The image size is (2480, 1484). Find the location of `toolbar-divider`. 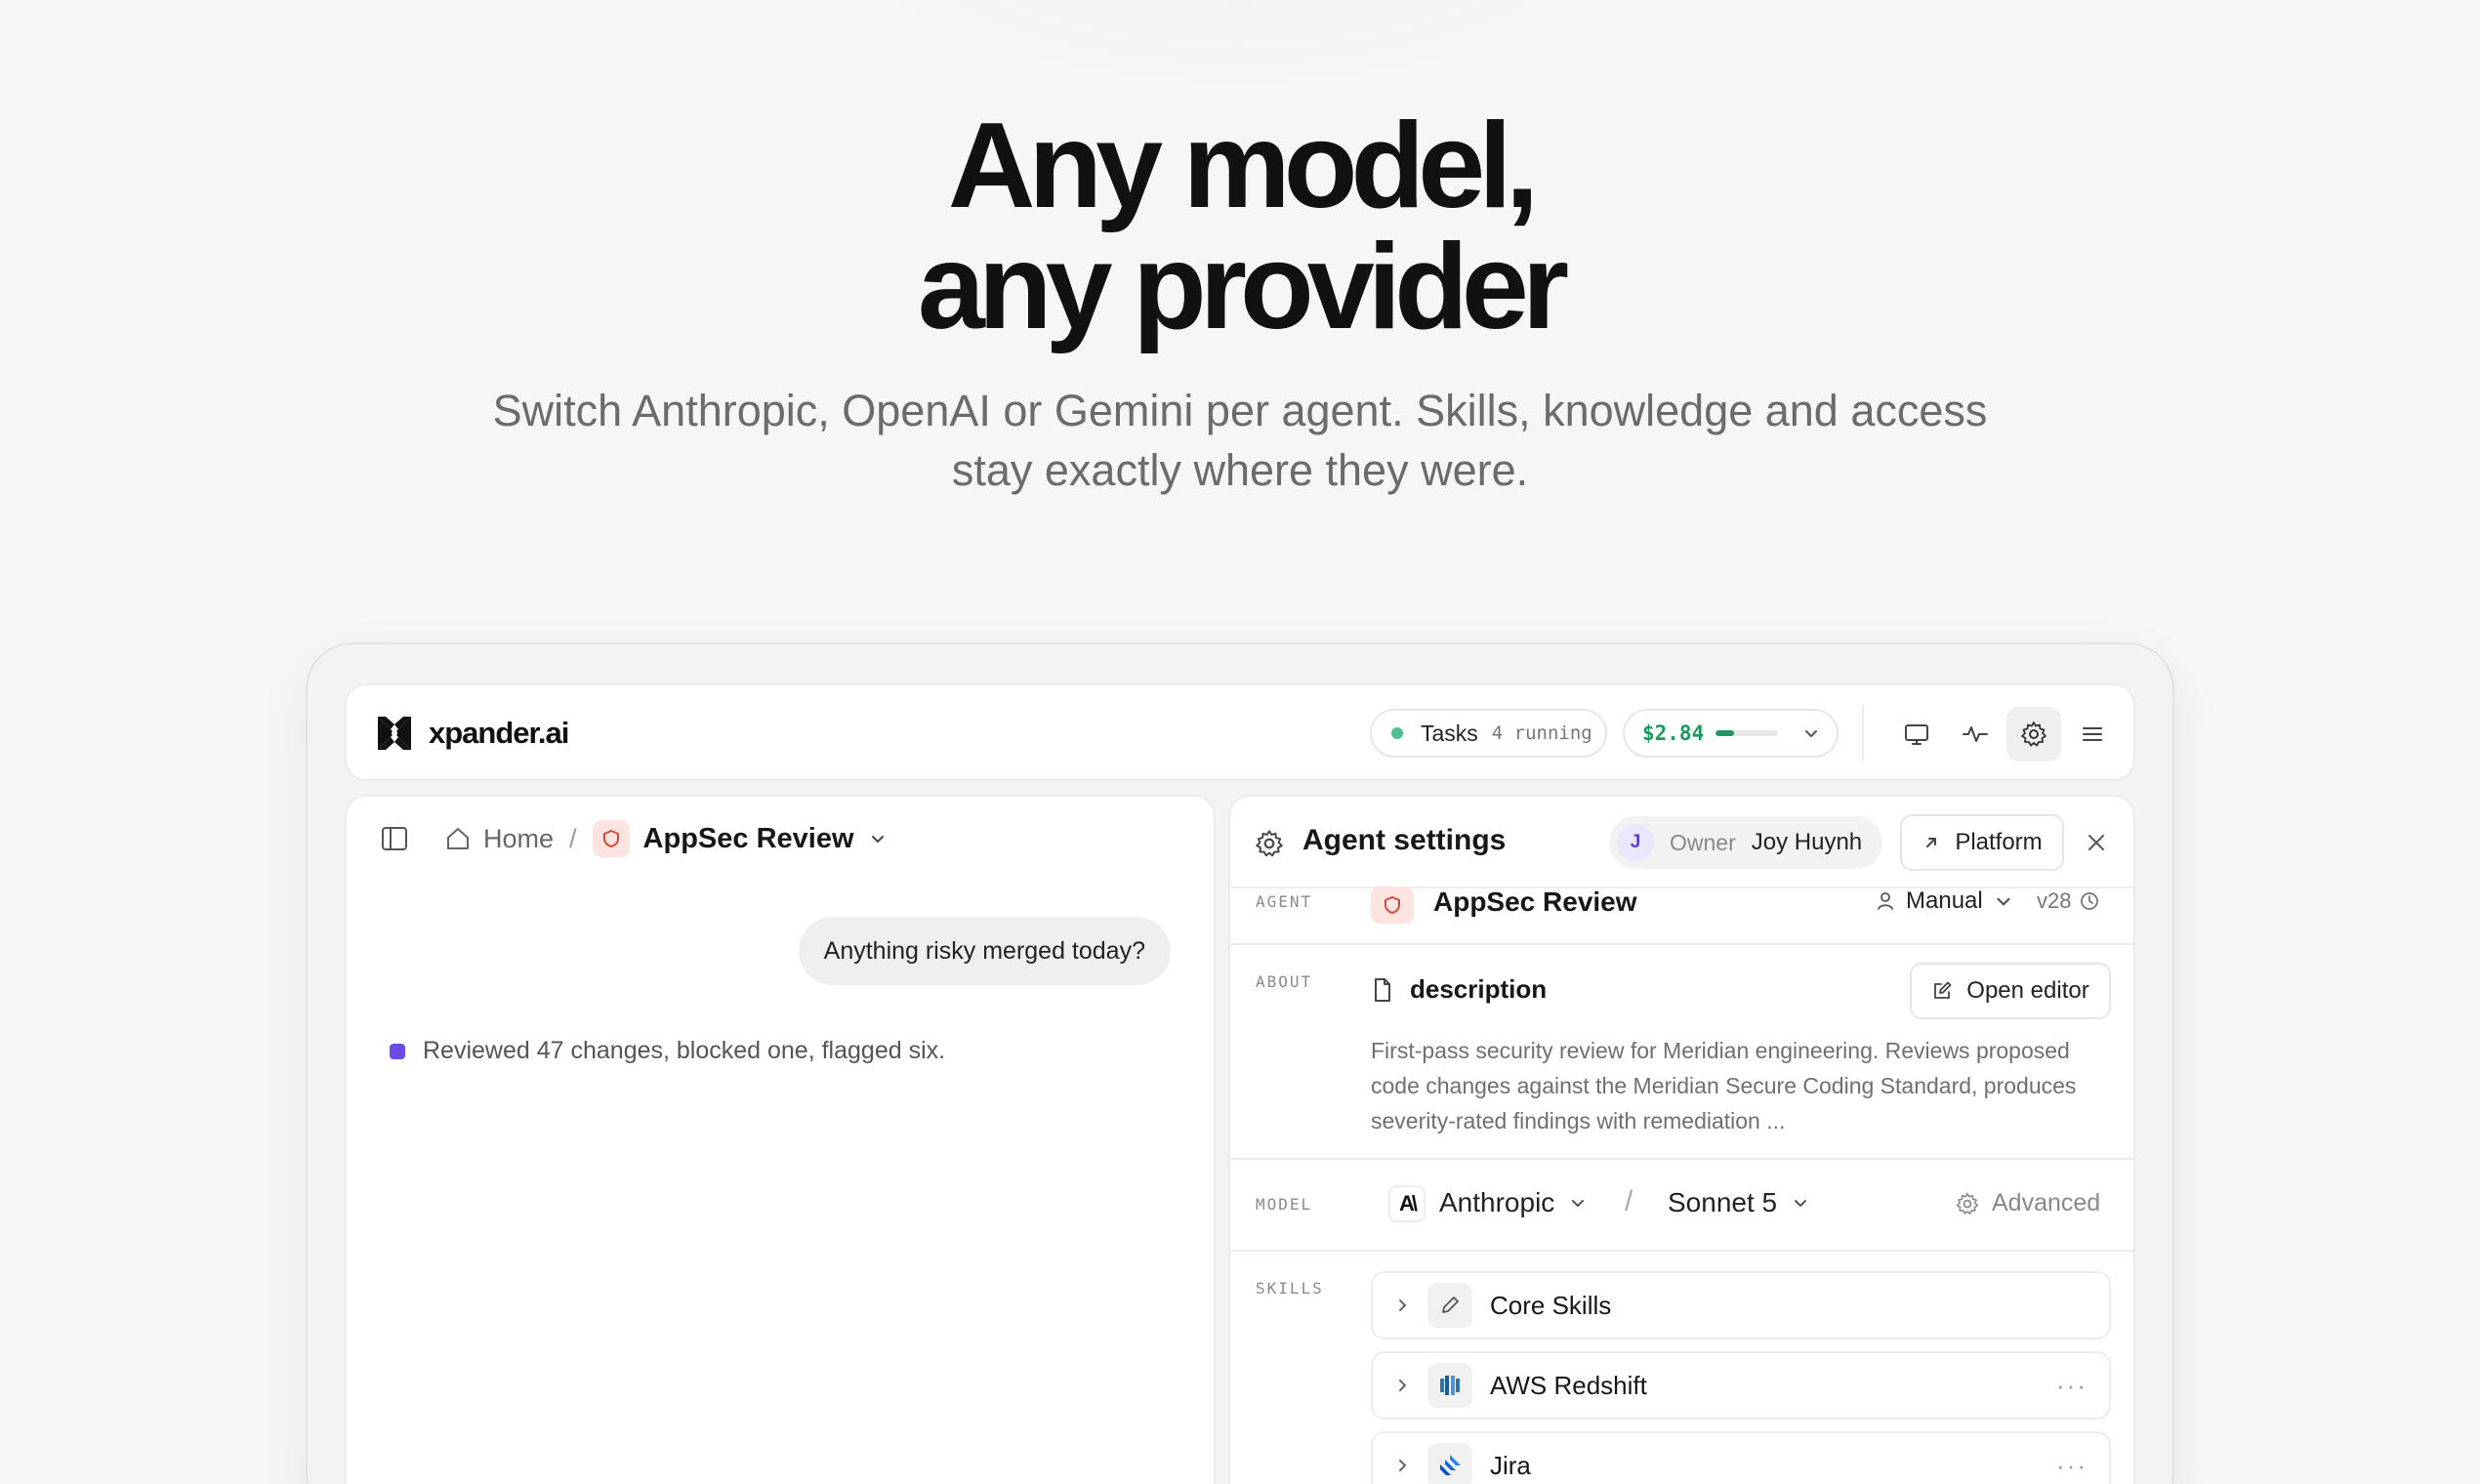

toolbar-divider is located at coordinates (1863, 733).